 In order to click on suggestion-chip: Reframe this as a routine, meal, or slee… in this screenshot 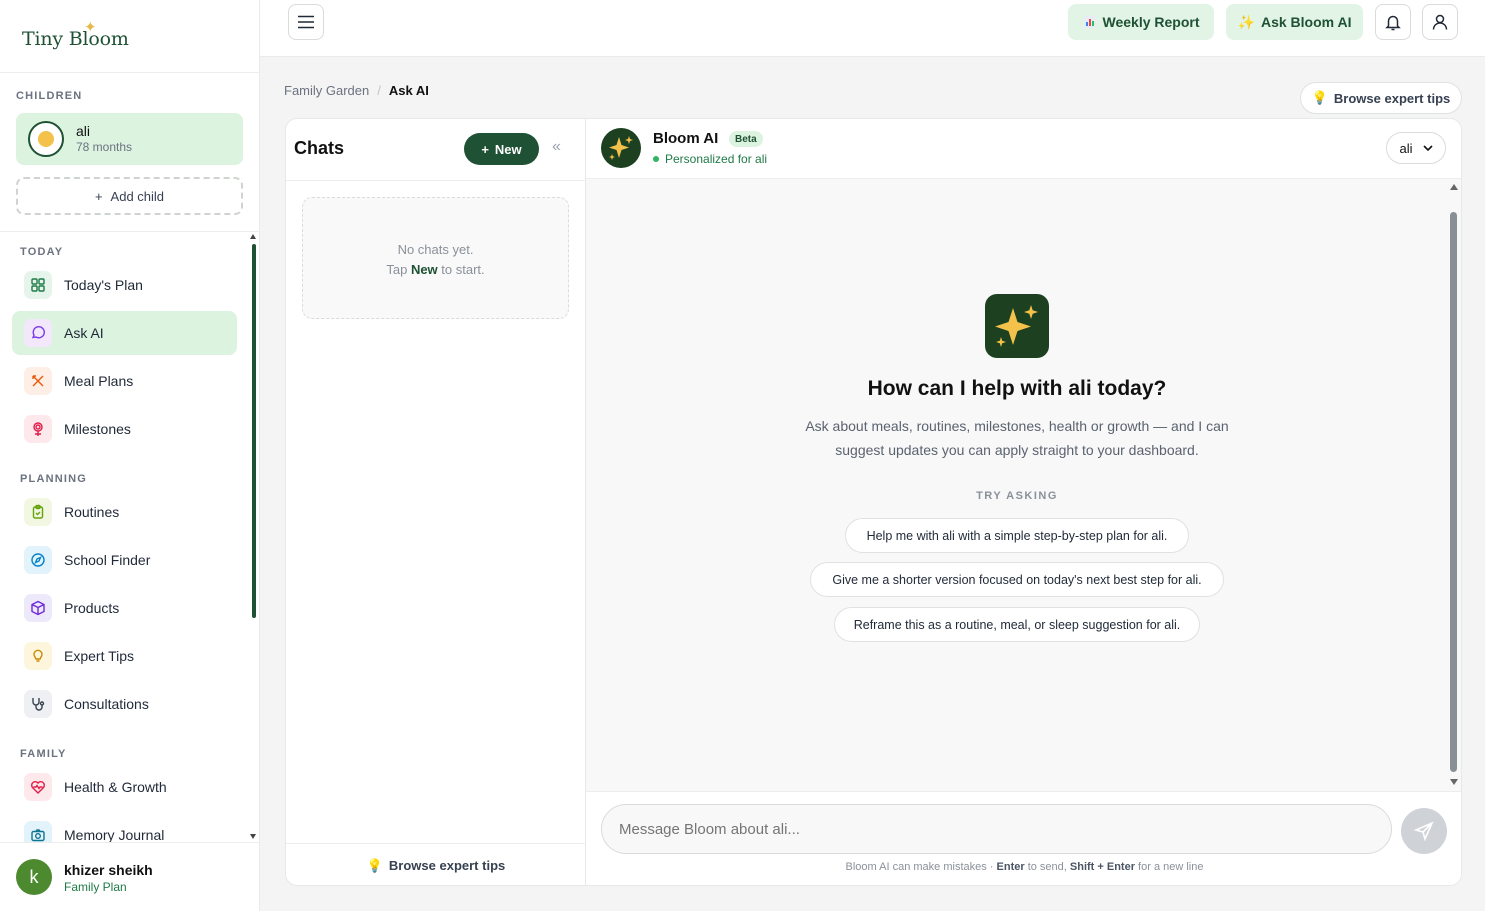, I will do `click(1017, 624)`.